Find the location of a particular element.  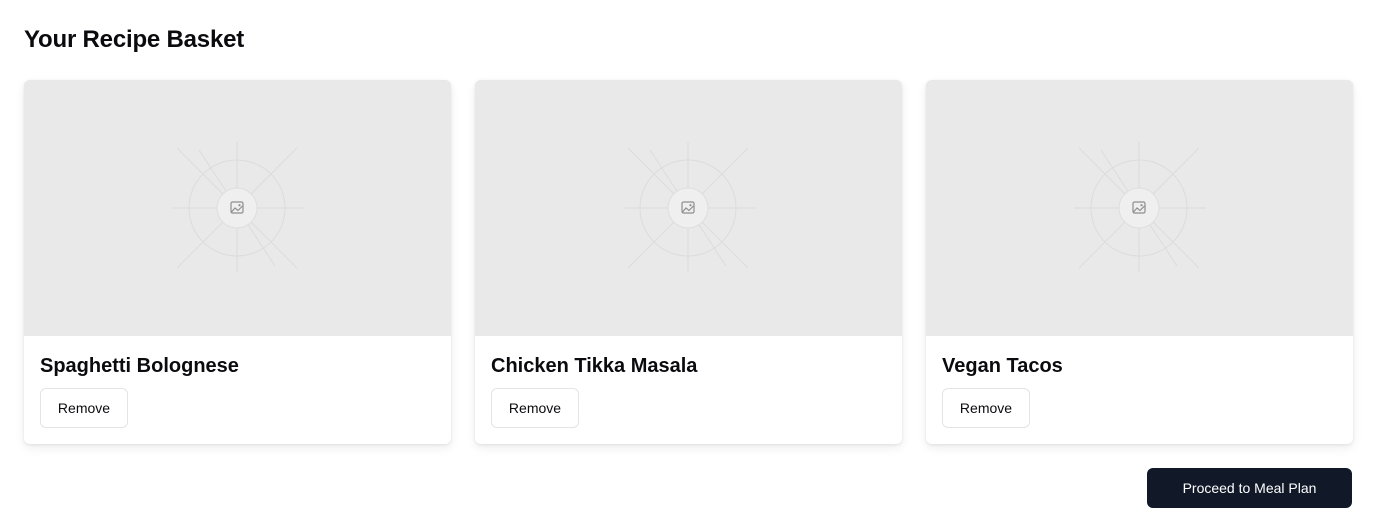

proceed-to-meal-plan-button: Proceed to Meal Plan is located at coordinates (1249, 488).